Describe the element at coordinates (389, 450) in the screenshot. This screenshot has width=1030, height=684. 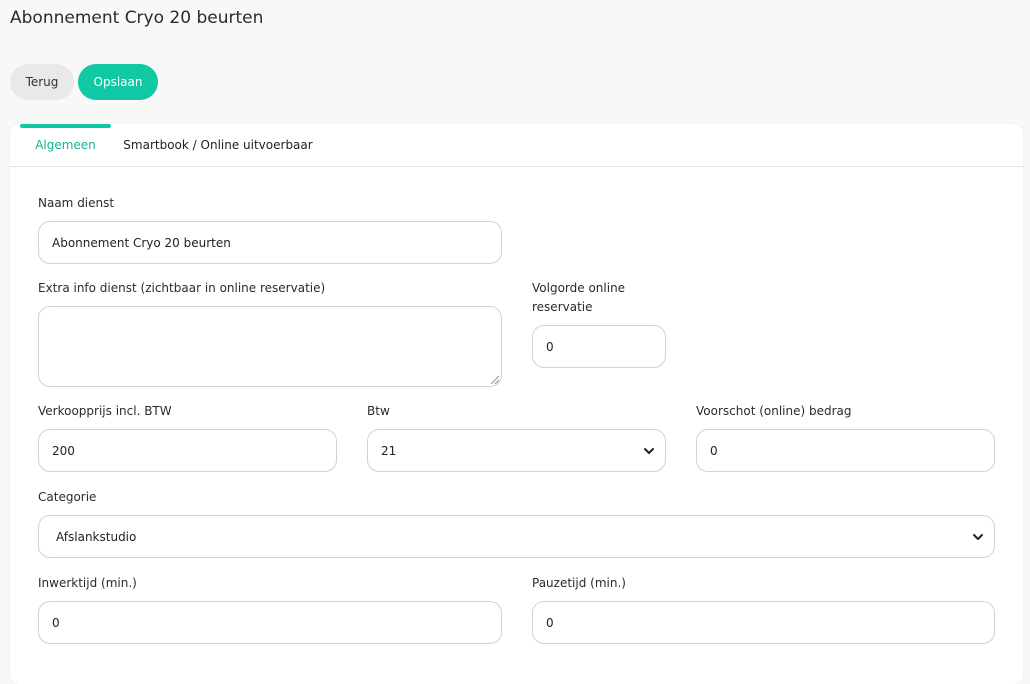
I see `vat-value: 21` at that location.